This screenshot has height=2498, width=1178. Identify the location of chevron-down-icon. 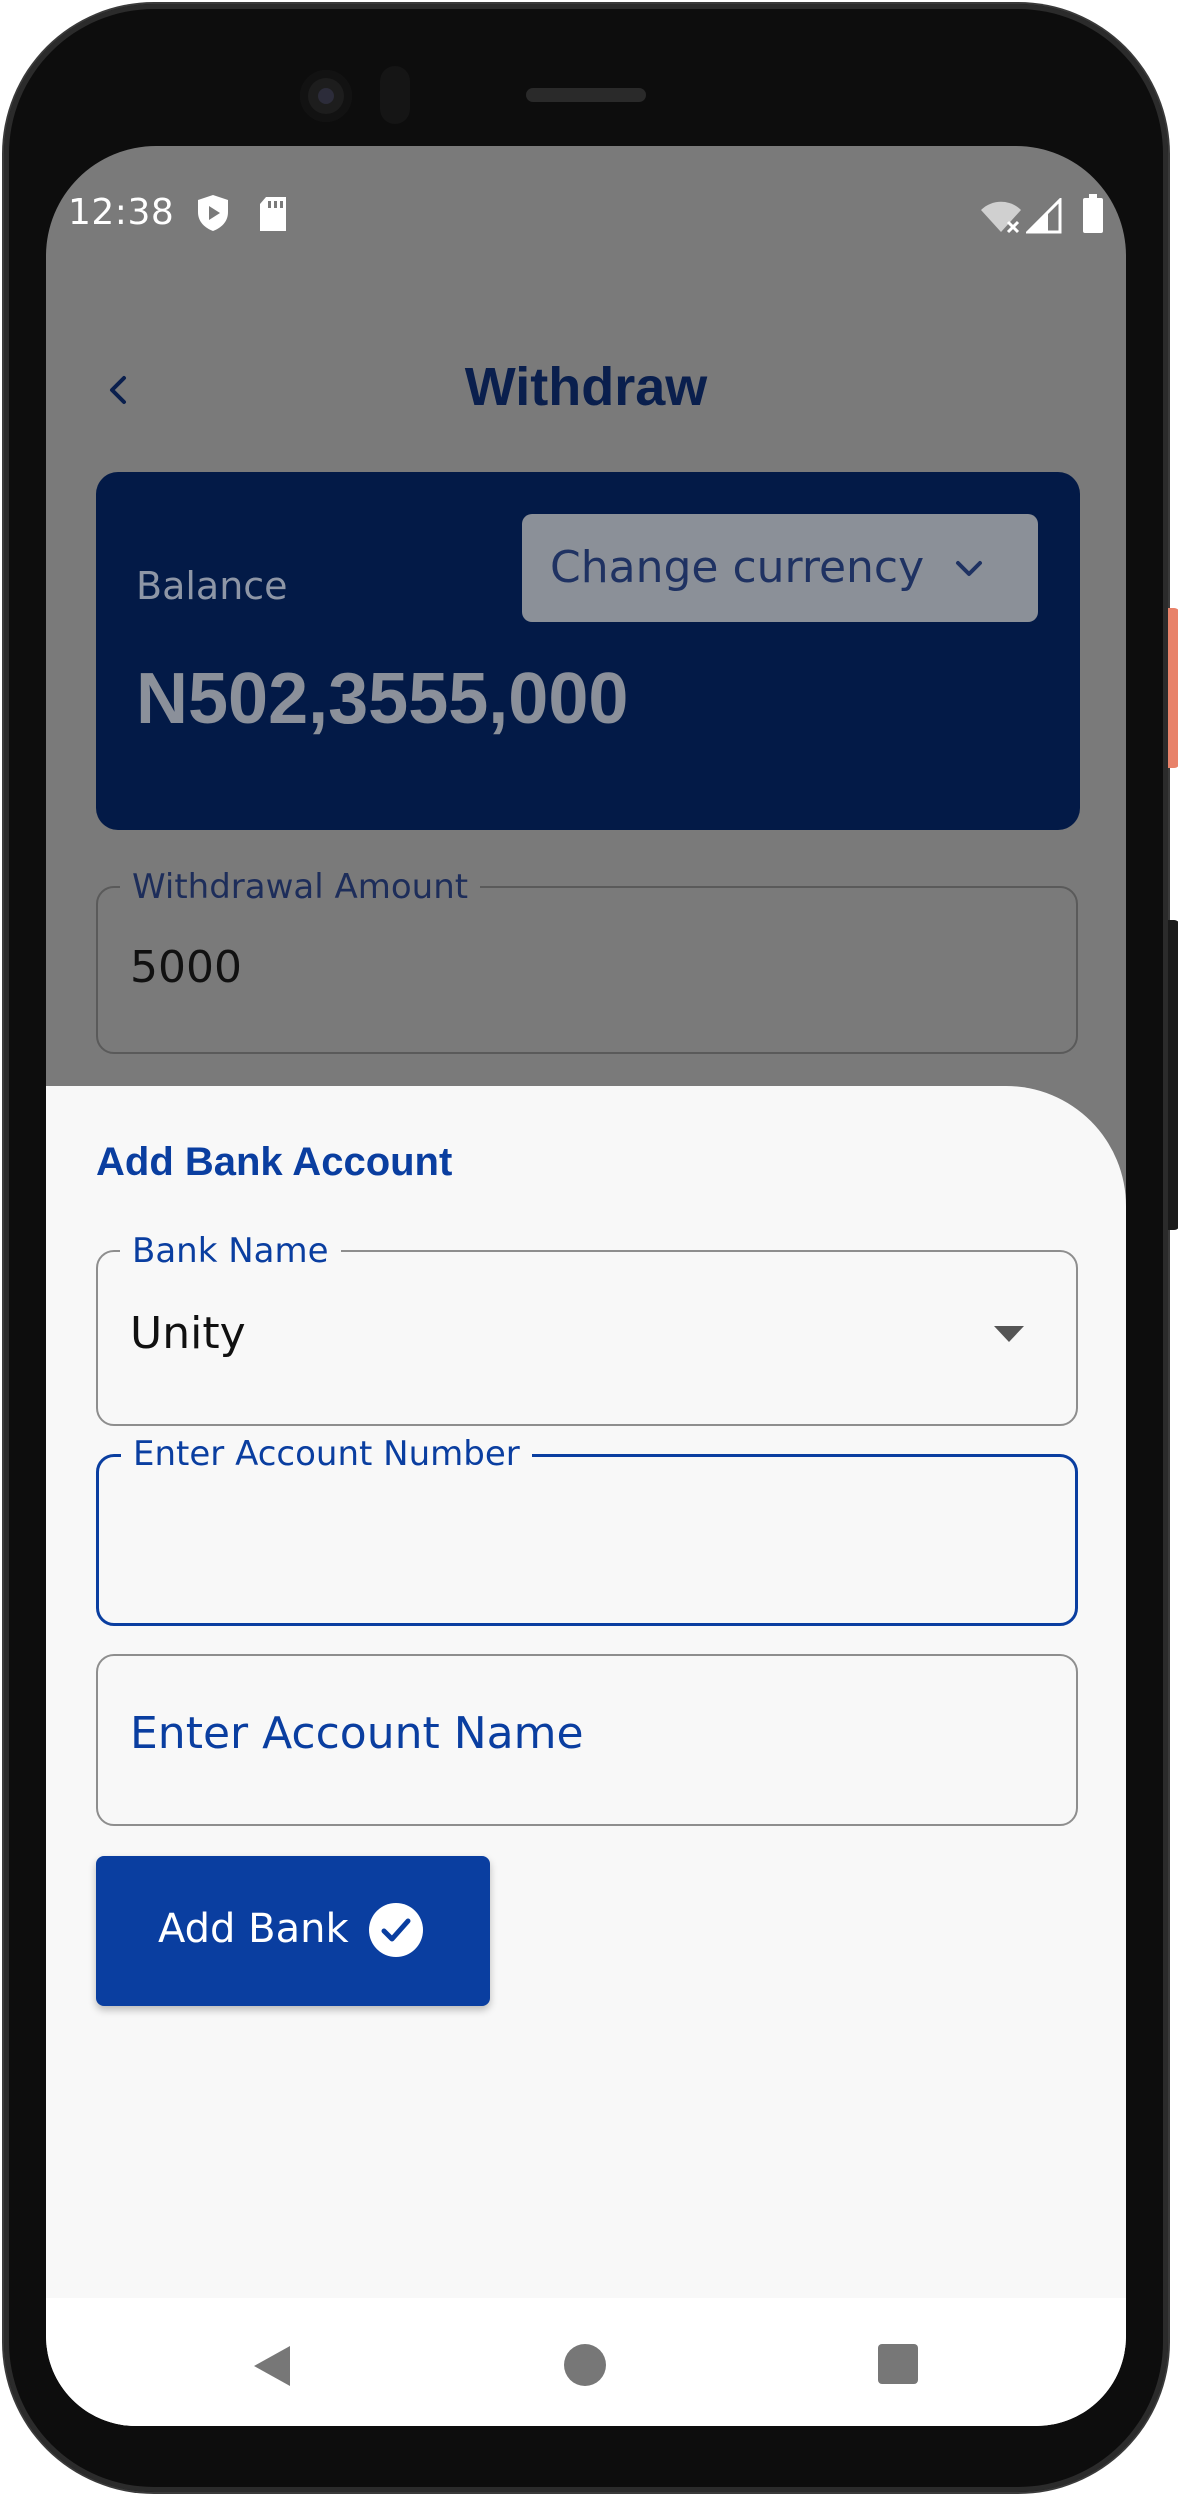
(969, 568).